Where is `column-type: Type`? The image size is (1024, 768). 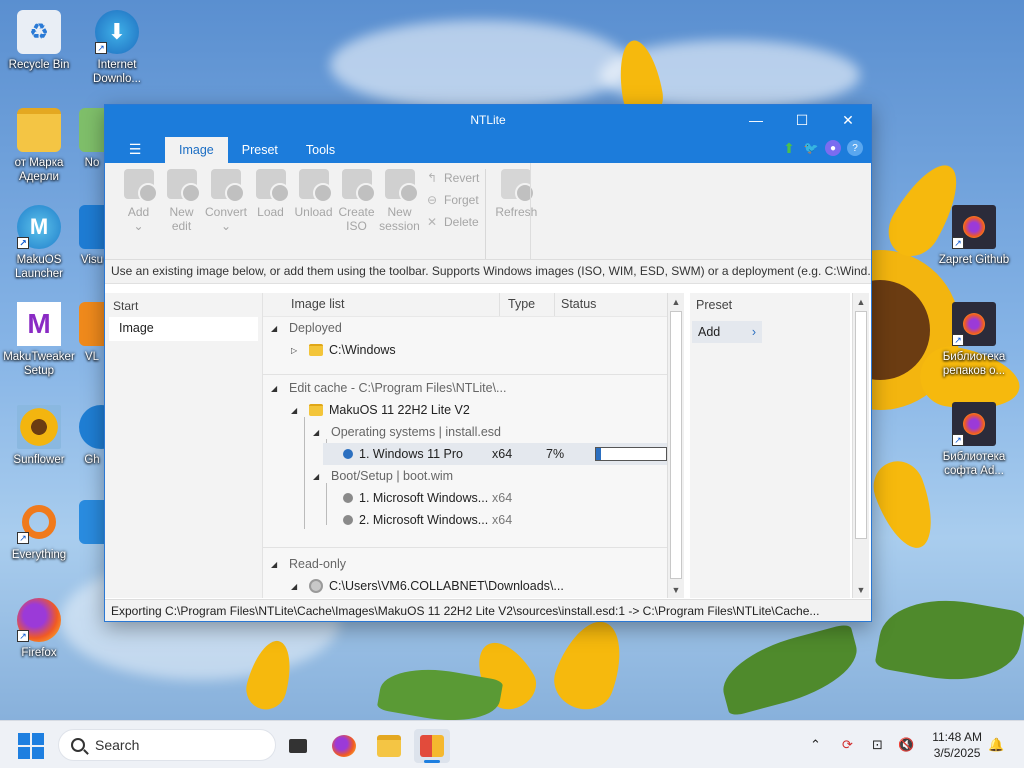
column-type: Type is located at coordinates (527, 304).